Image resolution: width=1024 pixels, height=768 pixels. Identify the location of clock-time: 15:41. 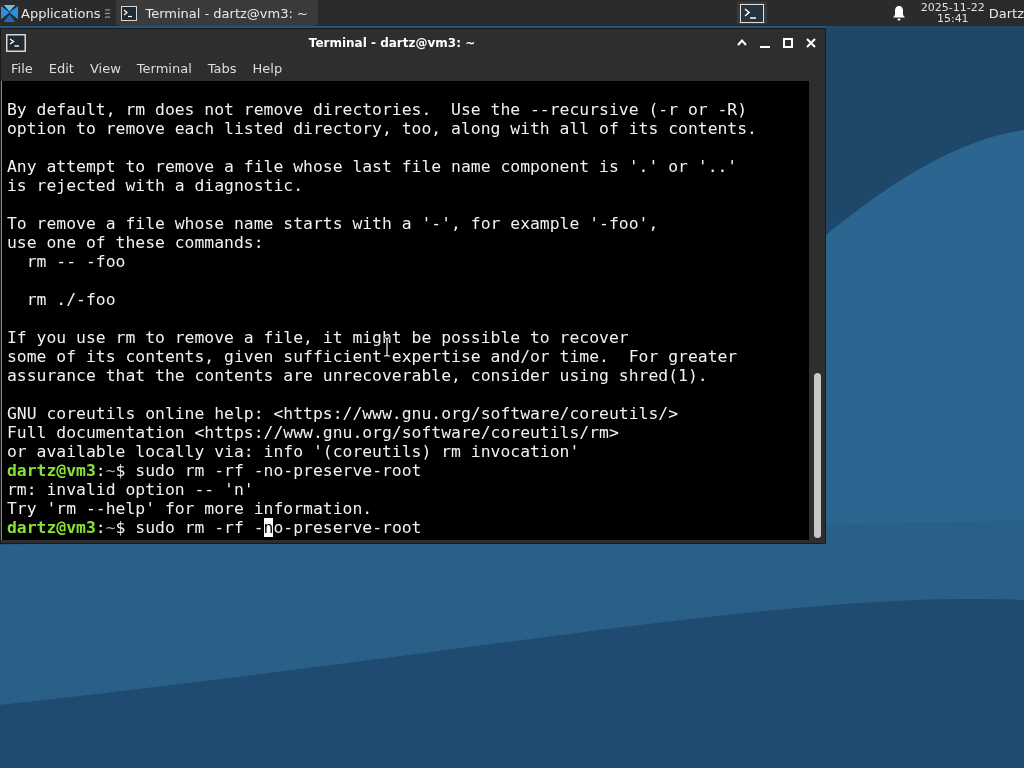
(952, 18).